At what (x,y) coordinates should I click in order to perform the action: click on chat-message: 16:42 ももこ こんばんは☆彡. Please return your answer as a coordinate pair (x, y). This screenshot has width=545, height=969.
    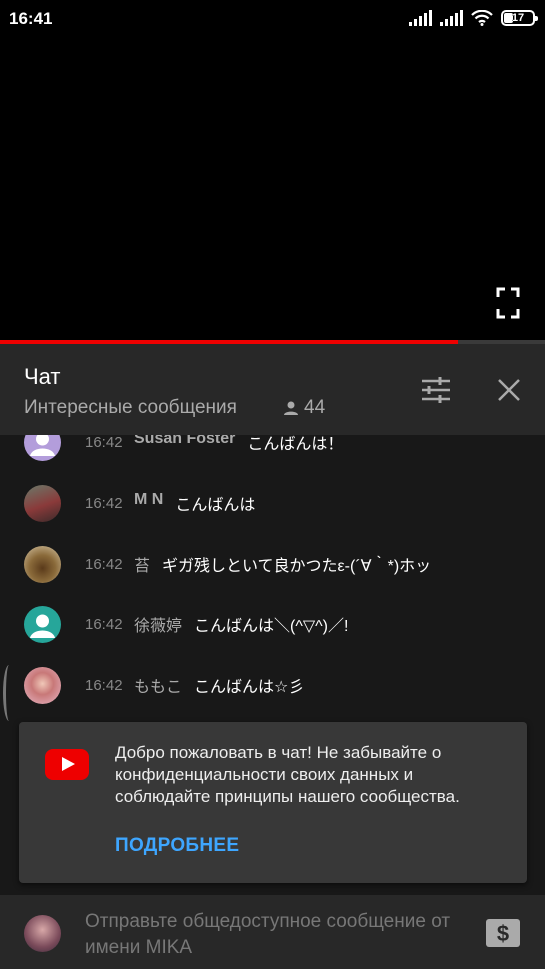
    Looking at the image, I should click on (272, 685).